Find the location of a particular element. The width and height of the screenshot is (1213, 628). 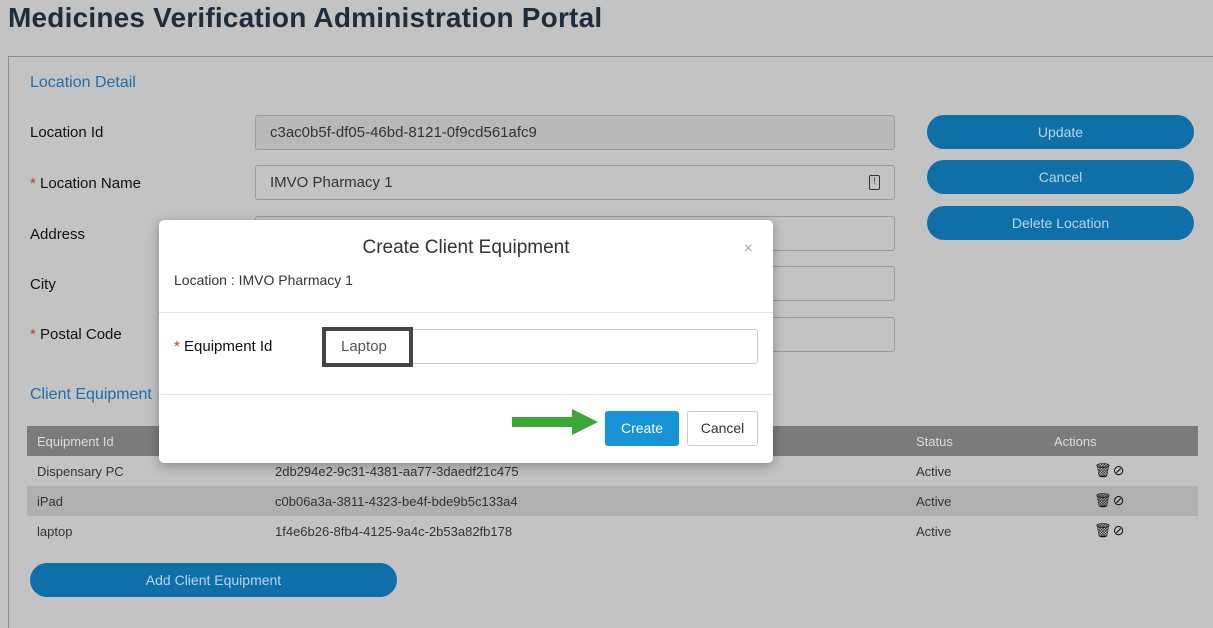

modal-cancel-button: Cancel is located at coordinates (722, 428).